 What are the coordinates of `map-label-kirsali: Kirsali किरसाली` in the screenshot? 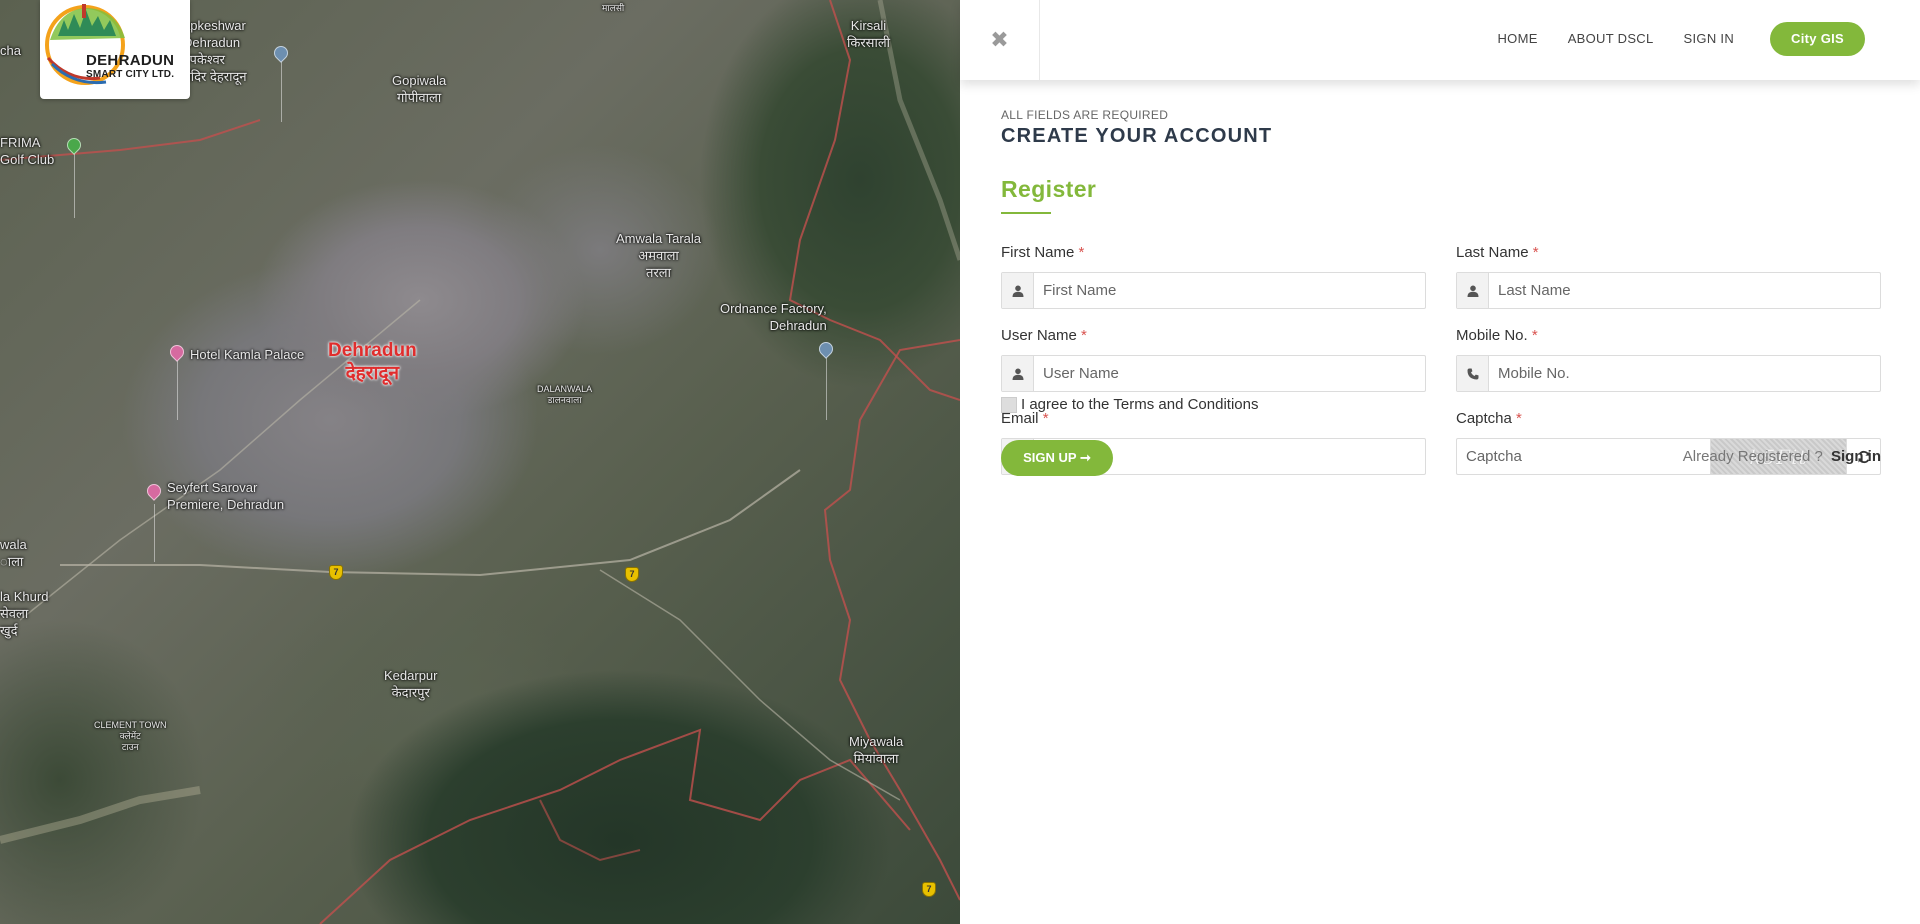 It's located at (869, 34).